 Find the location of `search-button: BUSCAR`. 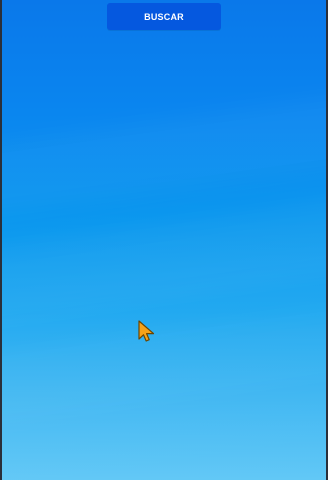

search-button: BUSCAR is located at coordinates (164, 16).